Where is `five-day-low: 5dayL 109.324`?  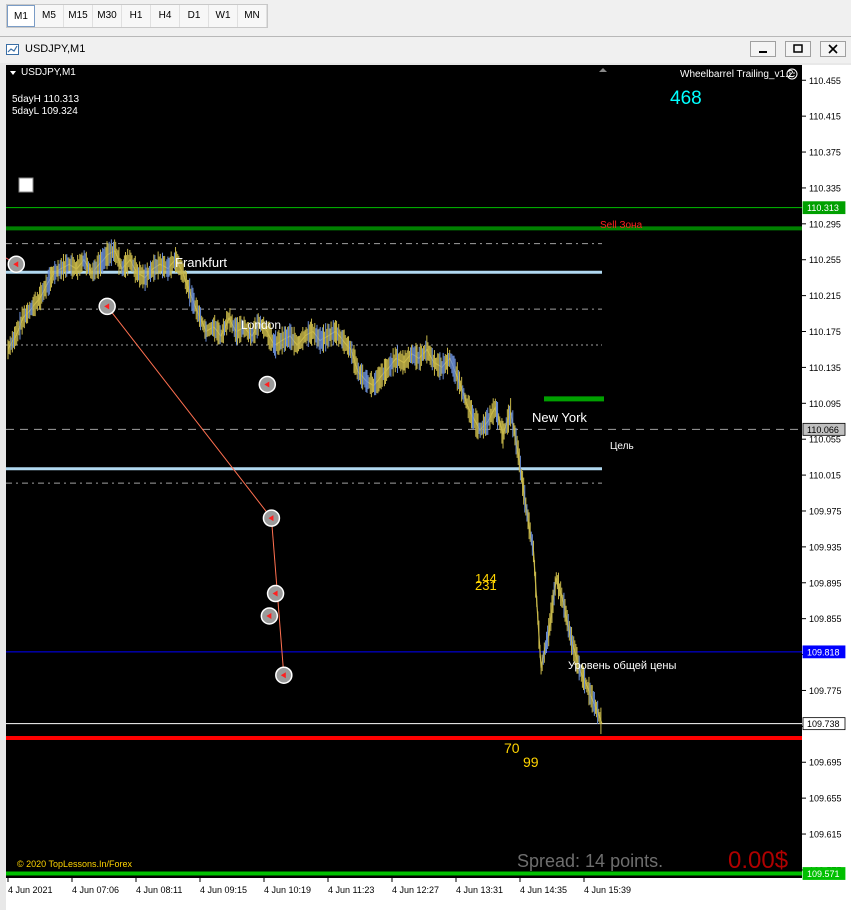 five-day-low: 5dayL 109.324 is located at coordinates (45, 111).